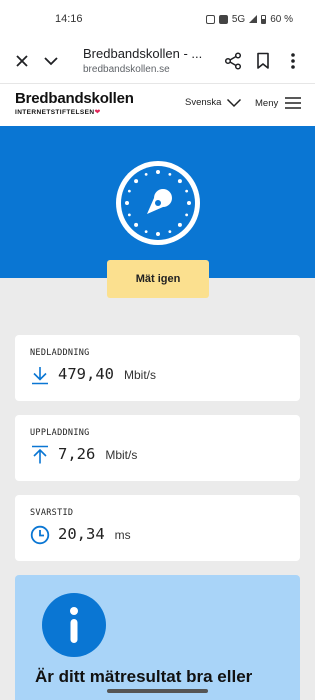  I want to click on more-vert-icon, so click(293, 61).